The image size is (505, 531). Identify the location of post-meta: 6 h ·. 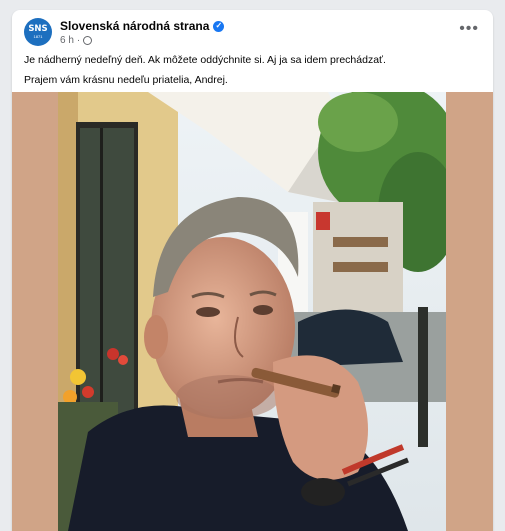
(76, 40).